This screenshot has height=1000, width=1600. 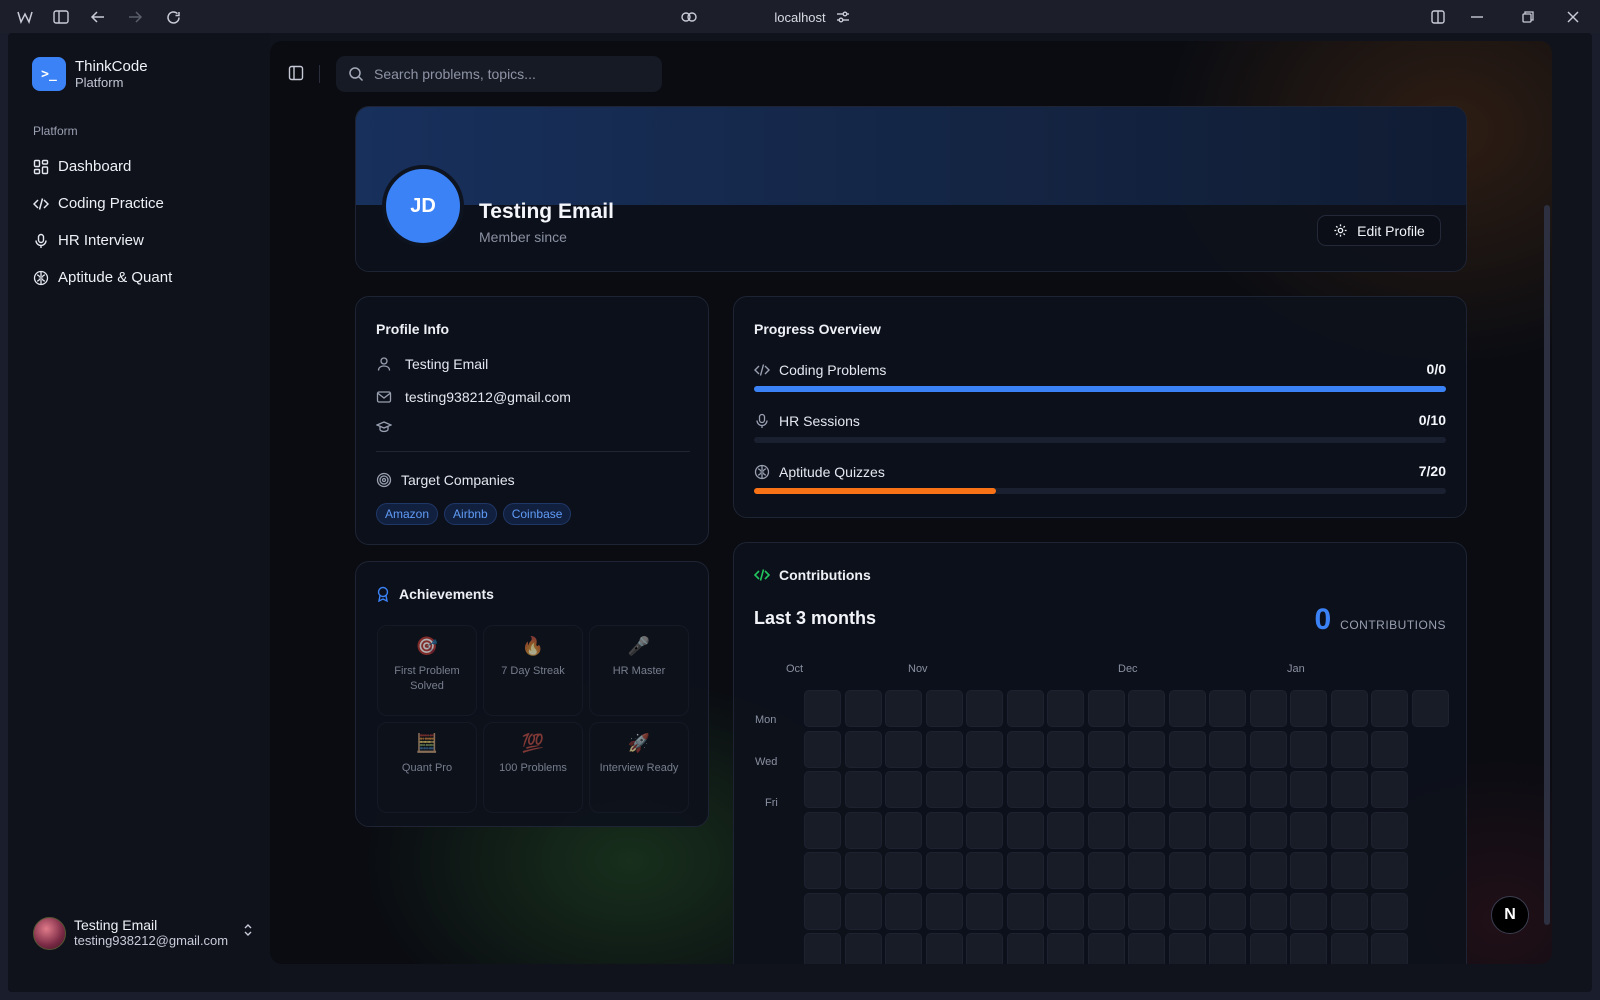 I want to click on scrollbar-thumb, so click(x=1547, y=565).